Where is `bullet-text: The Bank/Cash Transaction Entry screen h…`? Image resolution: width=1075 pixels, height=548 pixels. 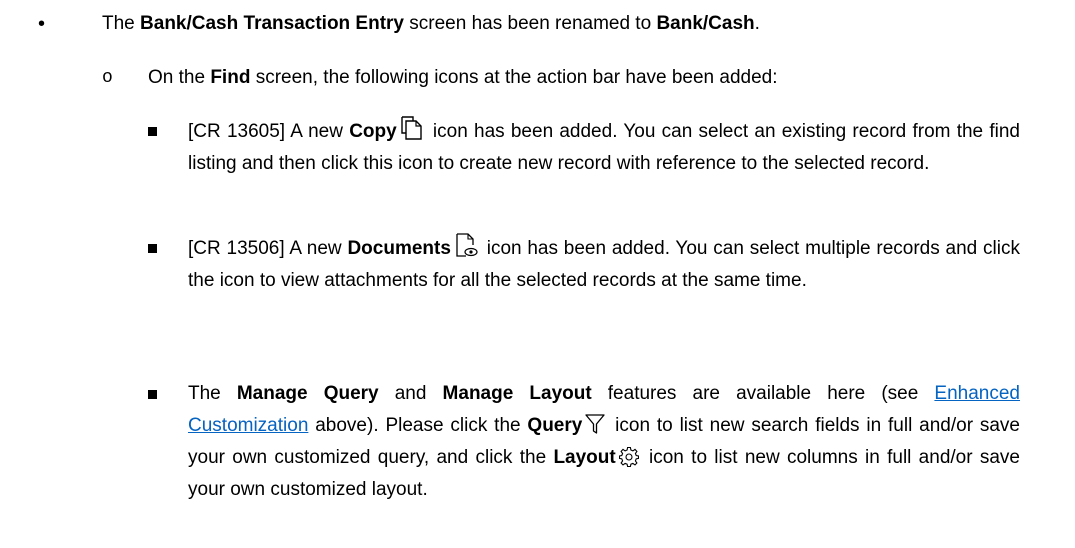
bullet-text: The Bank/Cash Transaction Entry screen h… is located at coordinates (431, 23).